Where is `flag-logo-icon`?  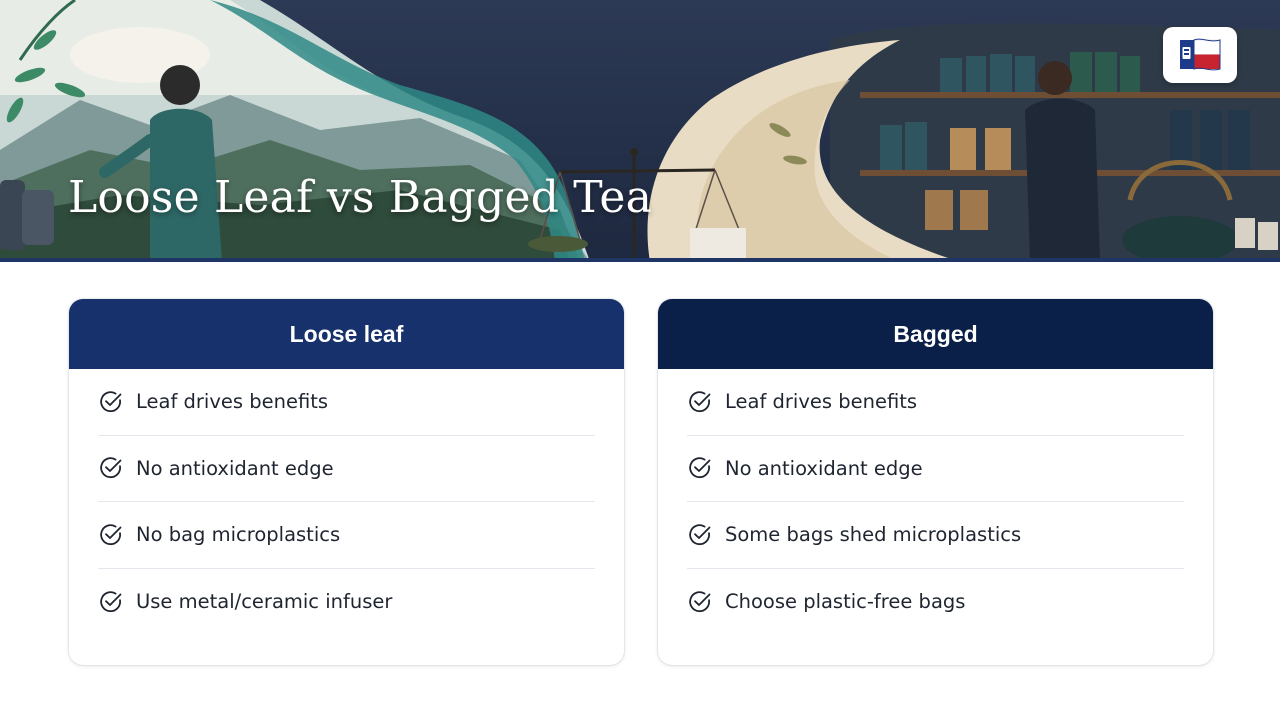
flag-logo-icon is located at coordinates (1200, 54).